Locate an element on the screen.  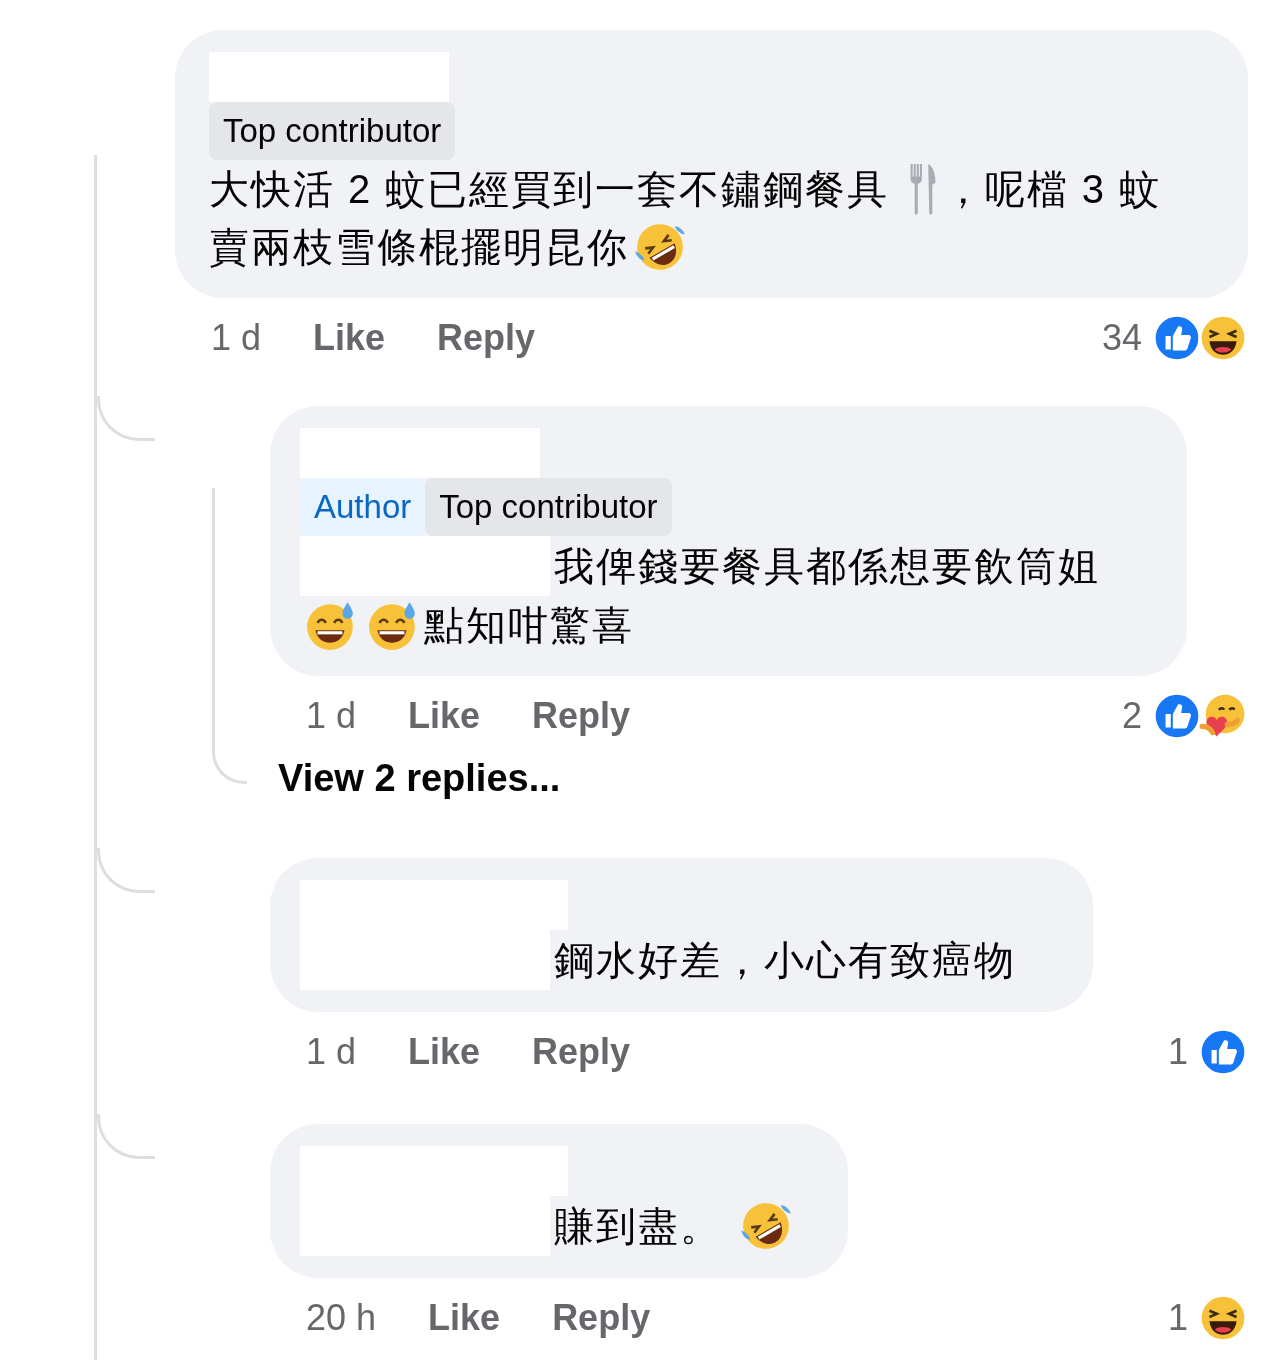
comment-text: 點知咁驚喜 is located at coordinates (529, 625).